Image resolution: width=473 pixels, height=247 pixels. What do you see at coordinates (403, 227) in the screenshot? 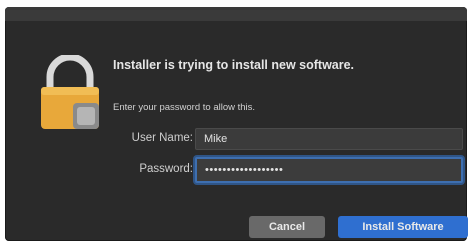
I see `install-software-button: Install Software` at bounding box center [403, 227].